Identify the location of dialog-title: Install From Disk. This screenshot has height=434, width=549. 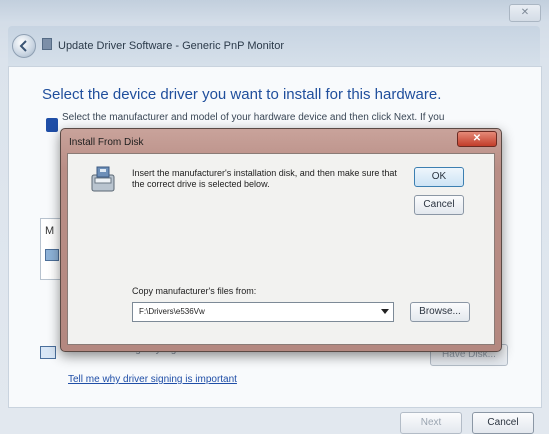
(106, 142).